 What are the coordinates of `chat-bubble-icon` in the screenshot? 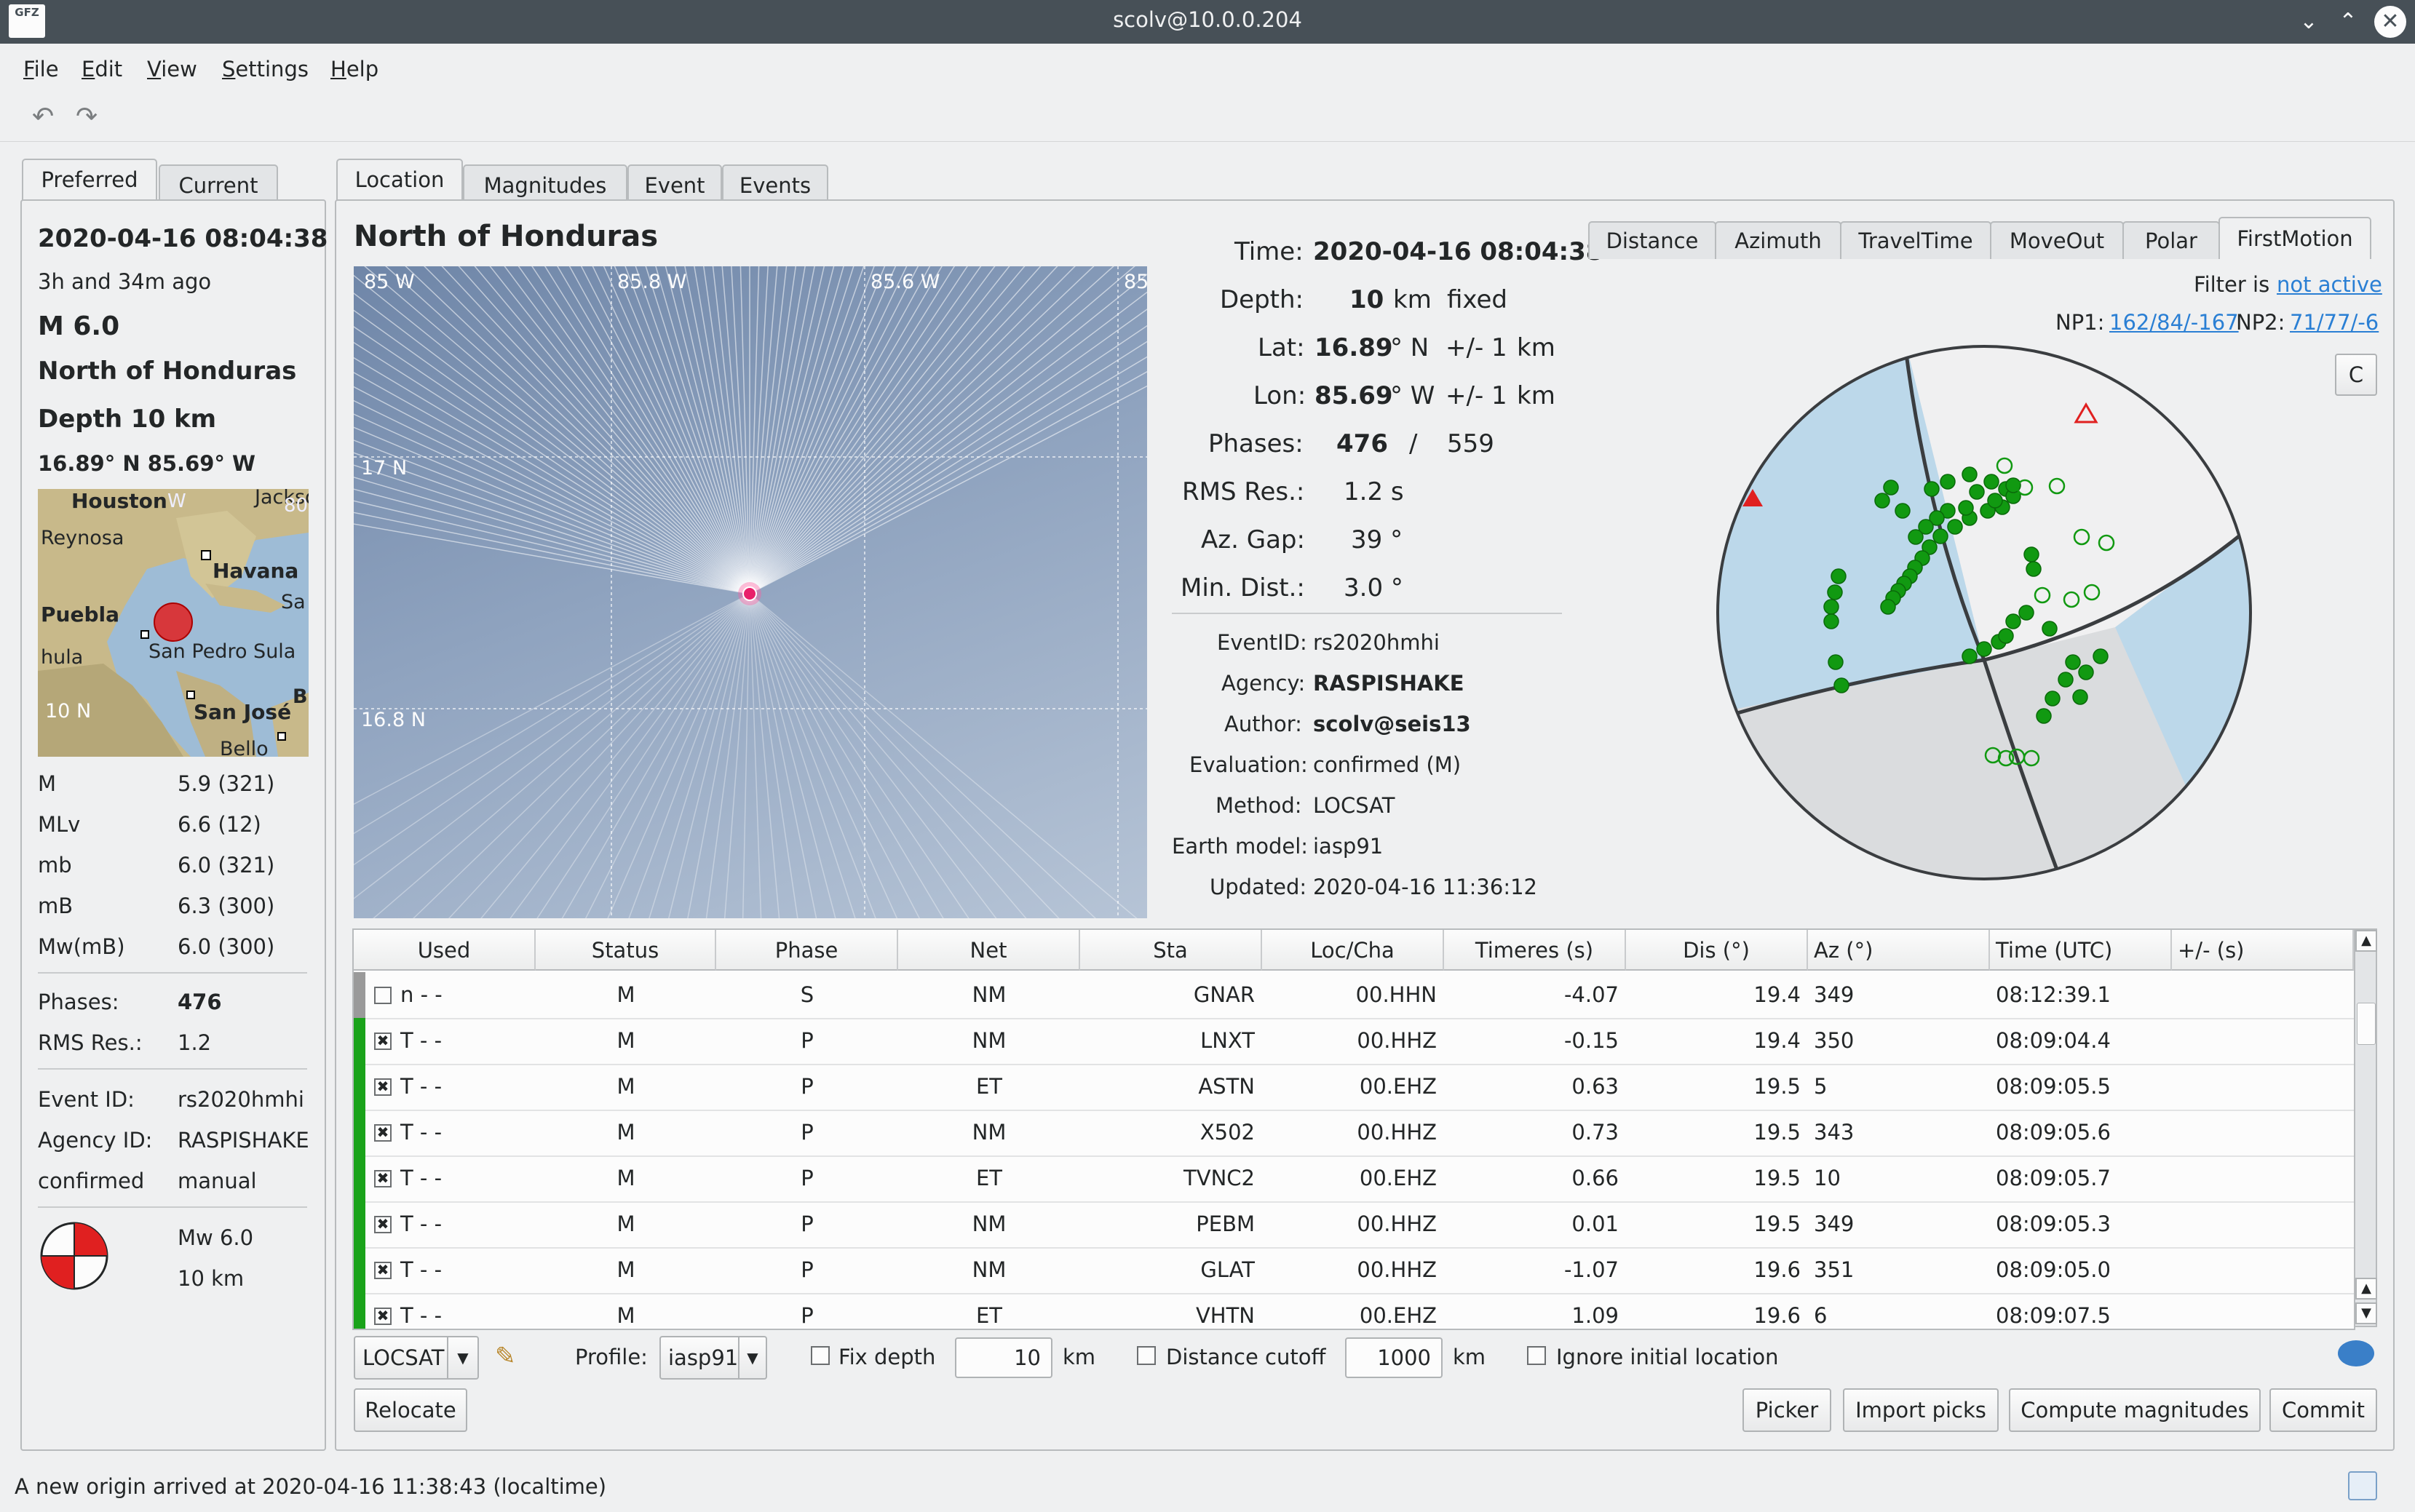 It's located at (2356, 1353).